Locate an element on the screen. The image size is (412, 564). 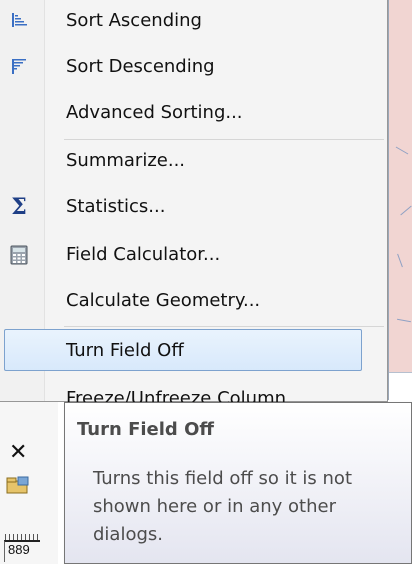
menu-item-label: Turn Field Off is located at coordinates (125, 350).